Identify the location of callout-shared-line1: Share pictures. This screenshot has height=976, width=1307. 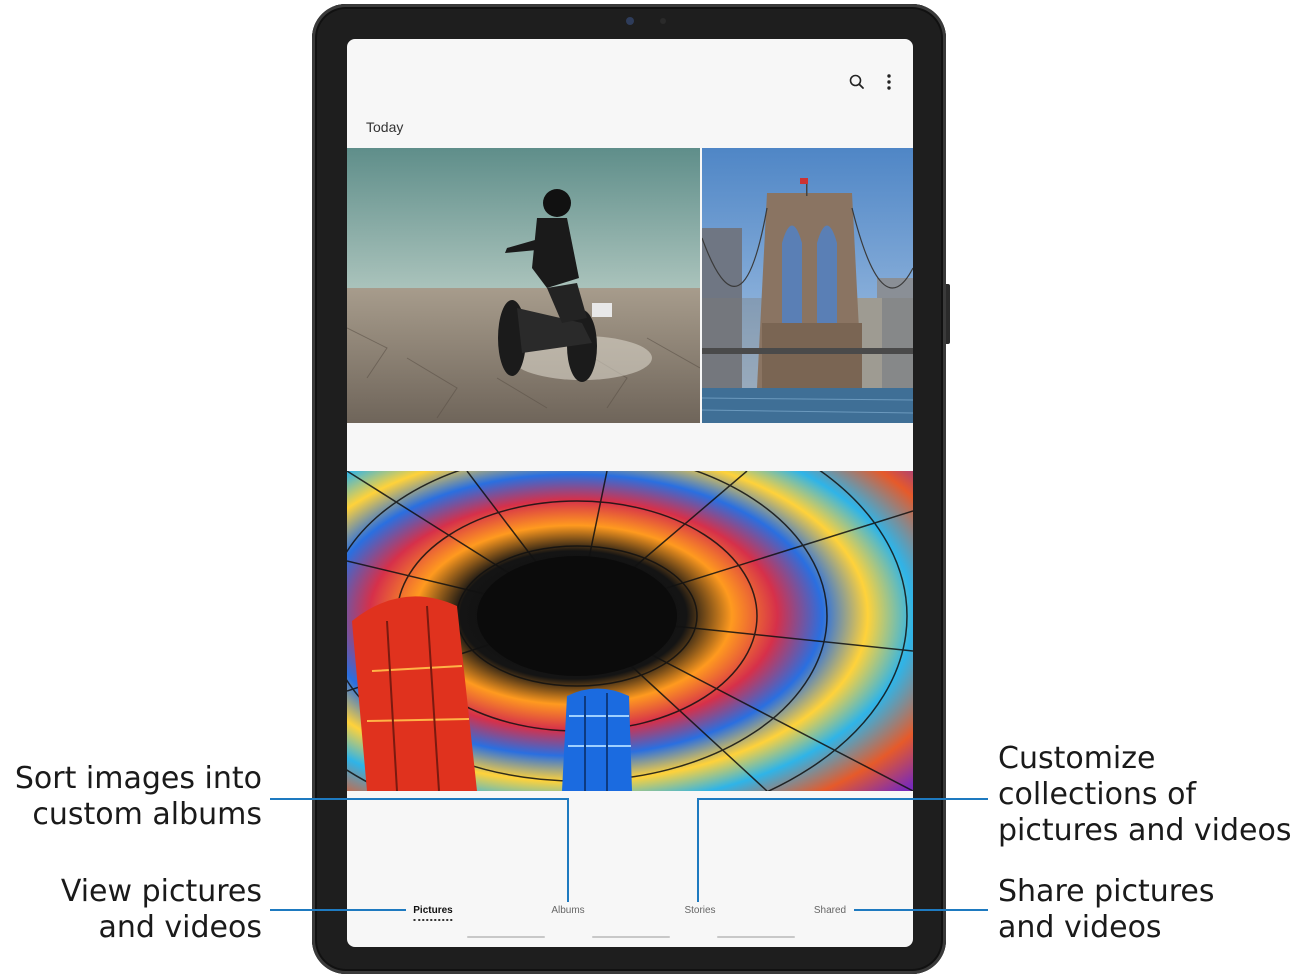
(1106, 891).